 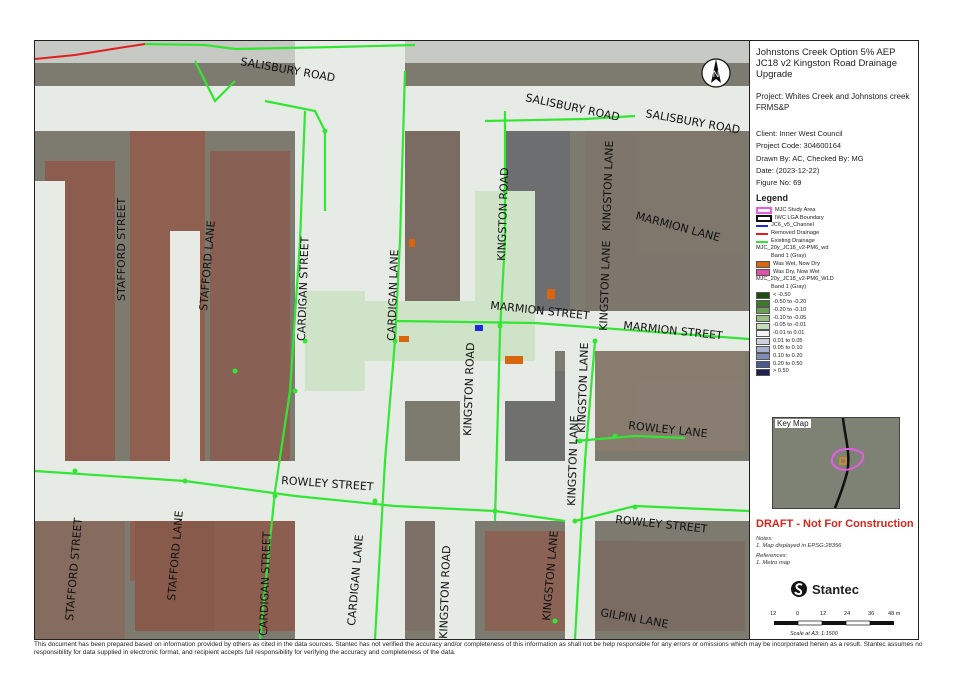 I want to click on draft-stamp: DRAFT - Not For Construction, so click(x=835, y=524).